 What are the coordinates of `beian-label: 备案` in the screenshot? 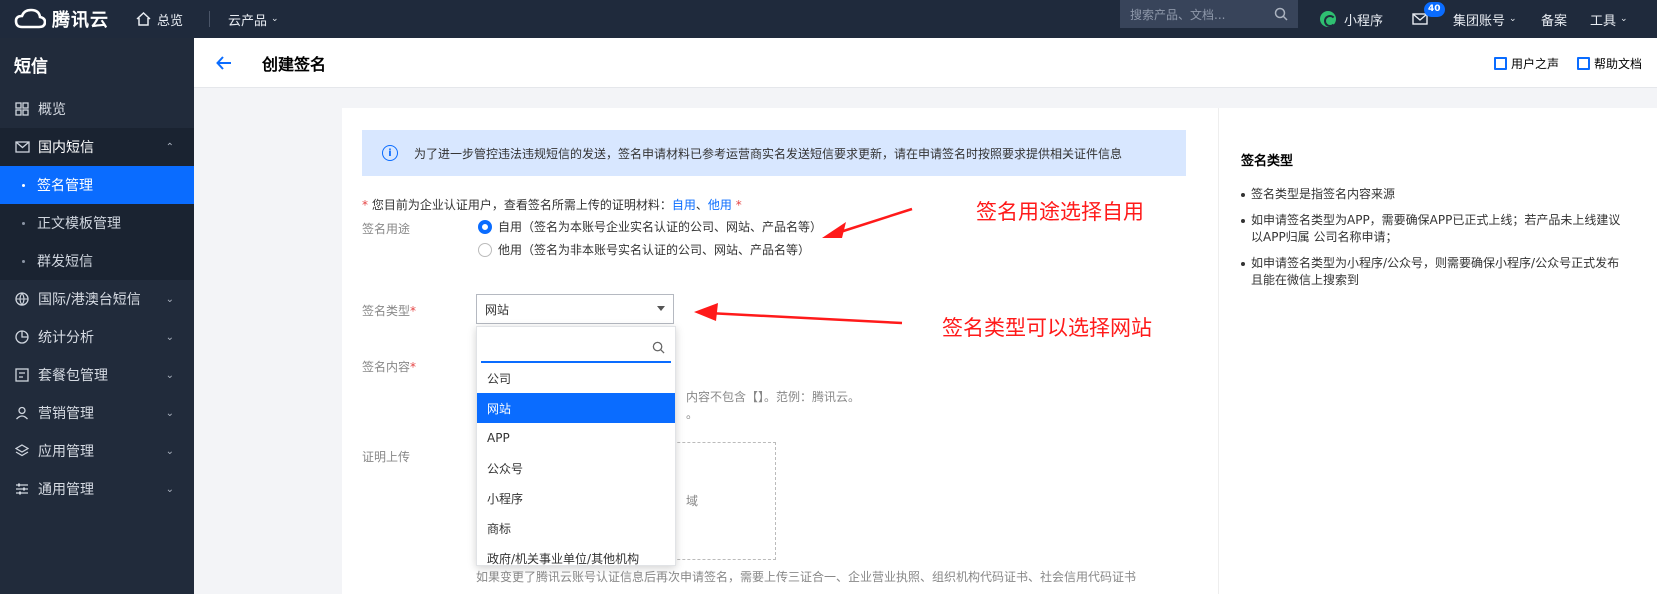 It's located at (1554, 21).